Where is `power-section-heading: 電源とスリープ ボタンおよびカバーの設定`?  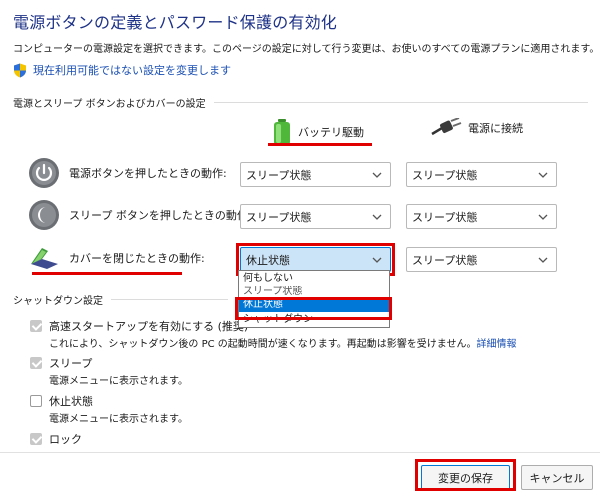
power-section-heading: 電源とスリープ ボタンおよびカバーの設定 is located at coordinates (300, 102).